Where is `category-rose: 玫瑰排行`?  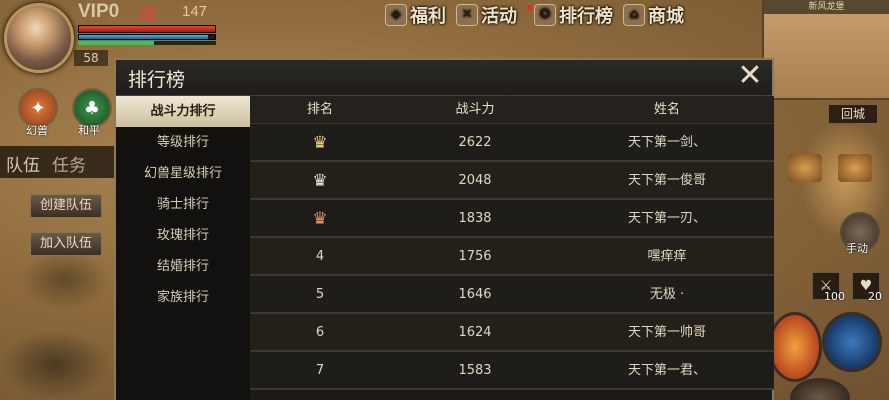
category-rose: 玫瑰排行 is located at coordinates (183, 235).